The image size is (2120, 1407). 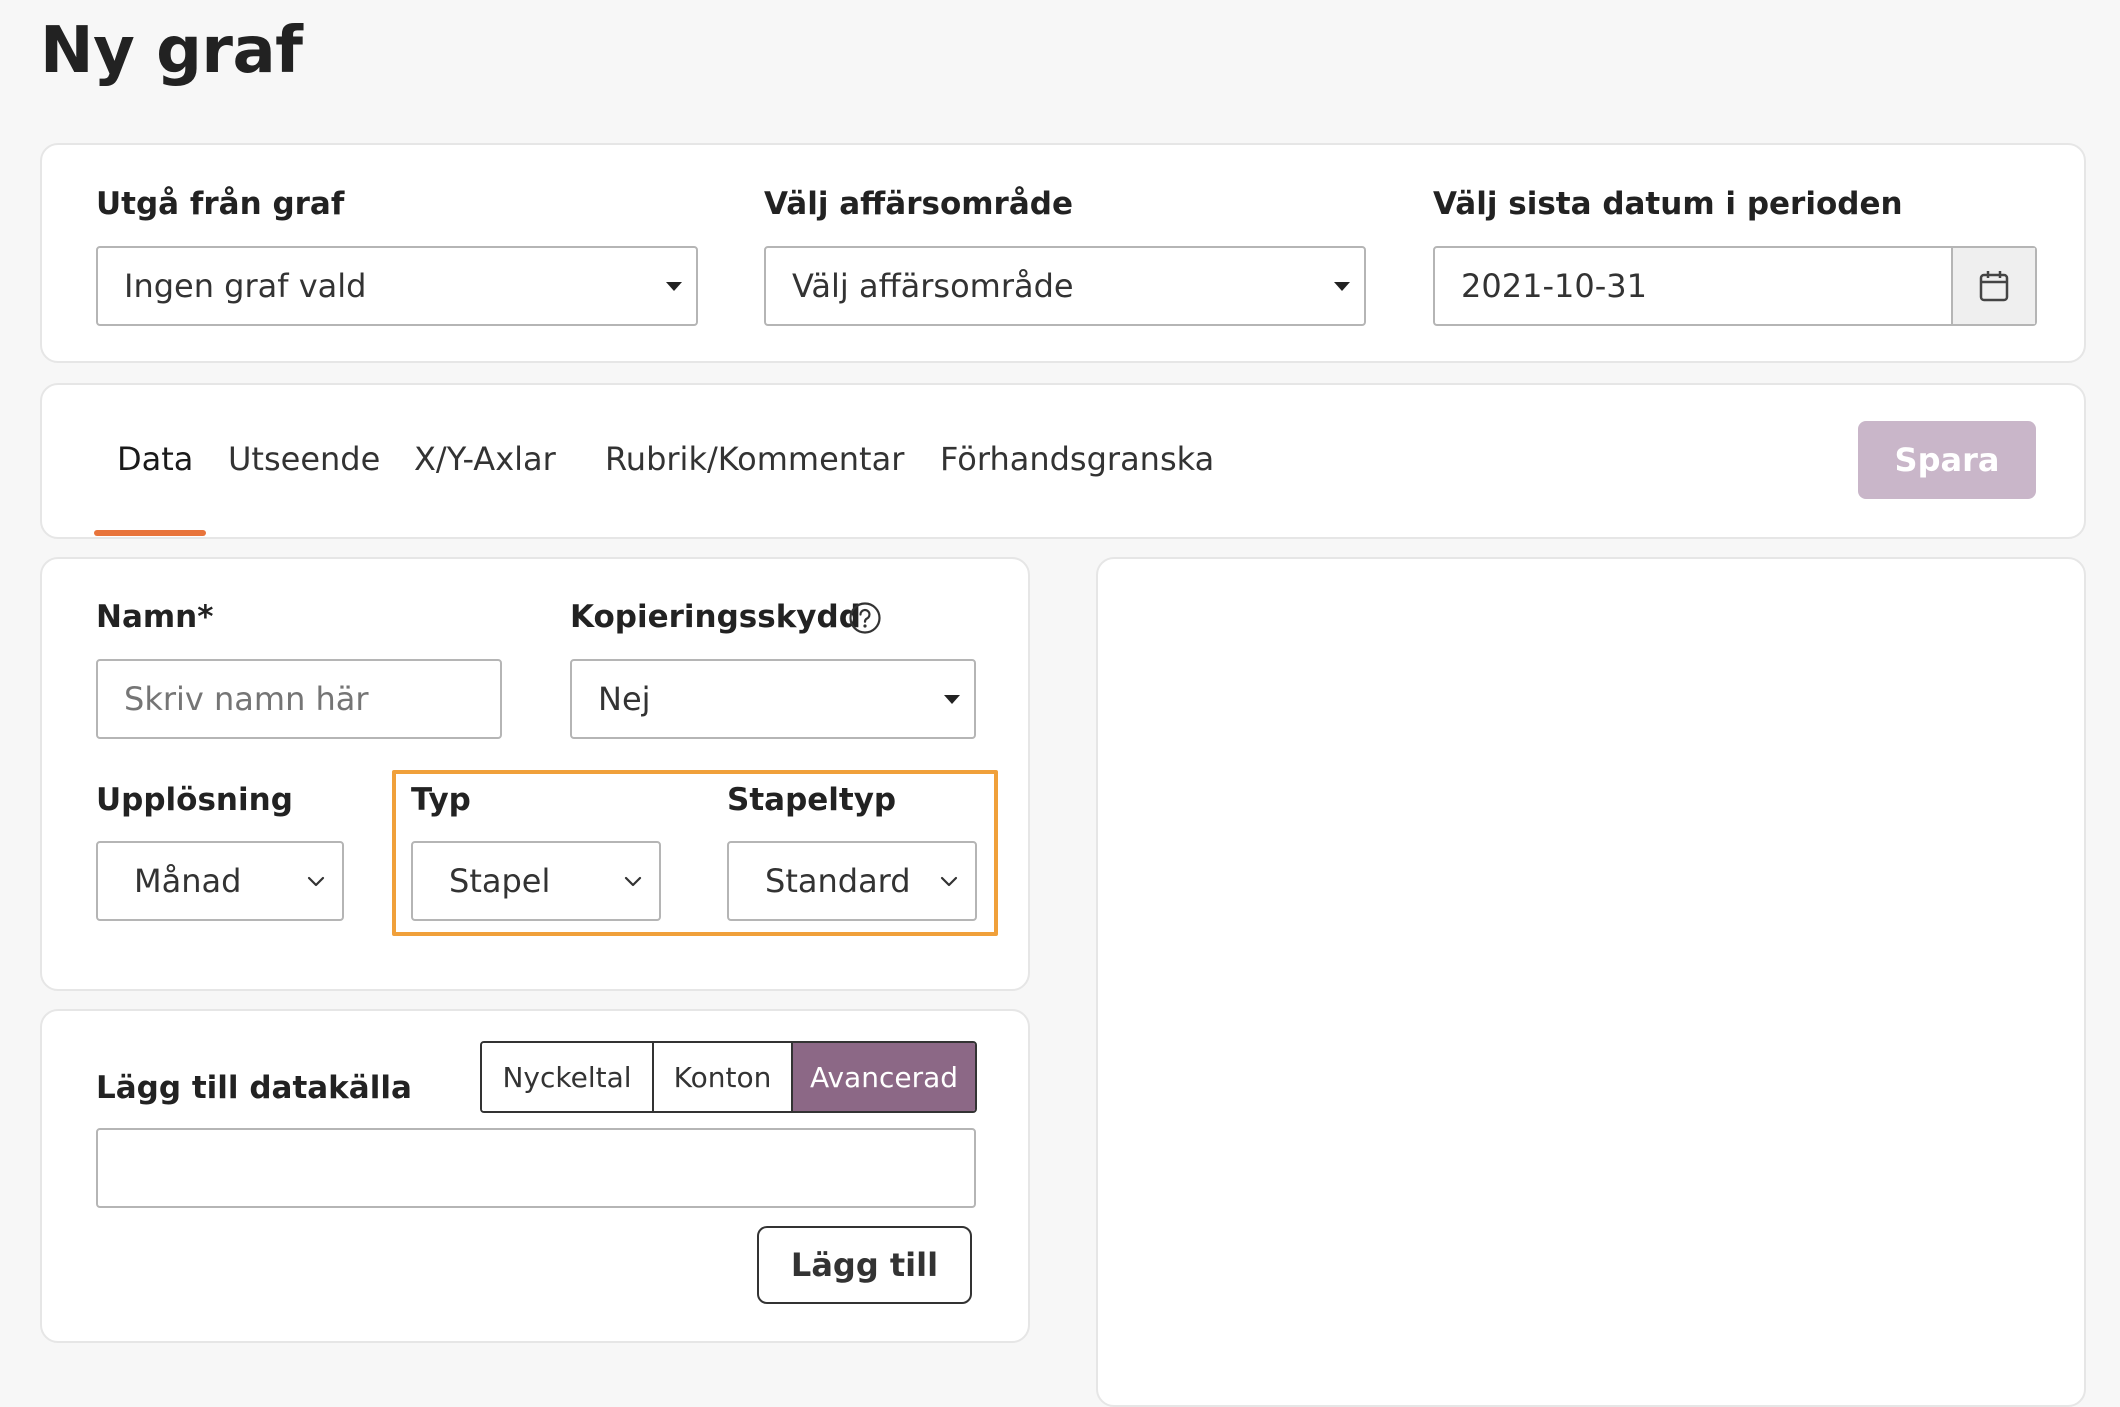 What do you see at coordinates (1077, 459) in the screenshot?
I see `tab-preview: Förhandsgranska` at bounding box center [1077, 459].